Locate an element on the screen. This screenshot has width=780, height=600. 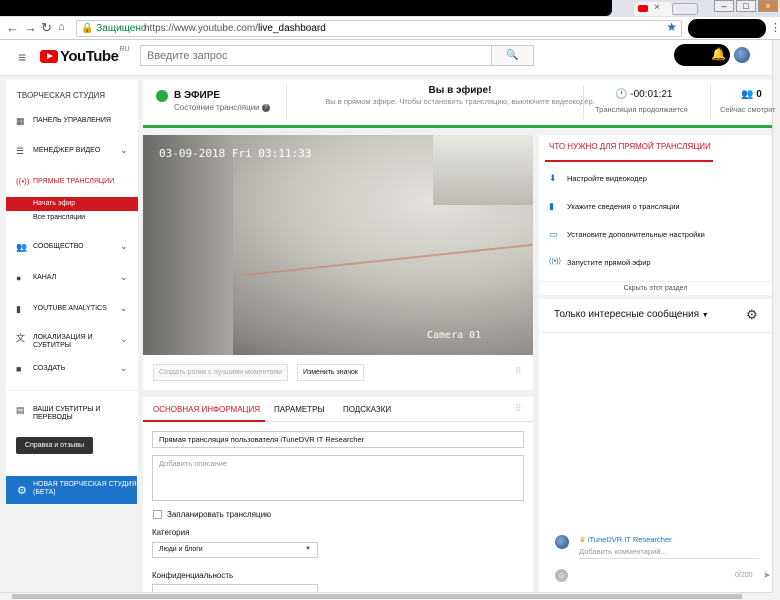
sidebar-item-localization: 文 ЛОКАЛИЗАЦИЯ И СУБТИТРЫ ⌄ is located at coordinates (72, 341).